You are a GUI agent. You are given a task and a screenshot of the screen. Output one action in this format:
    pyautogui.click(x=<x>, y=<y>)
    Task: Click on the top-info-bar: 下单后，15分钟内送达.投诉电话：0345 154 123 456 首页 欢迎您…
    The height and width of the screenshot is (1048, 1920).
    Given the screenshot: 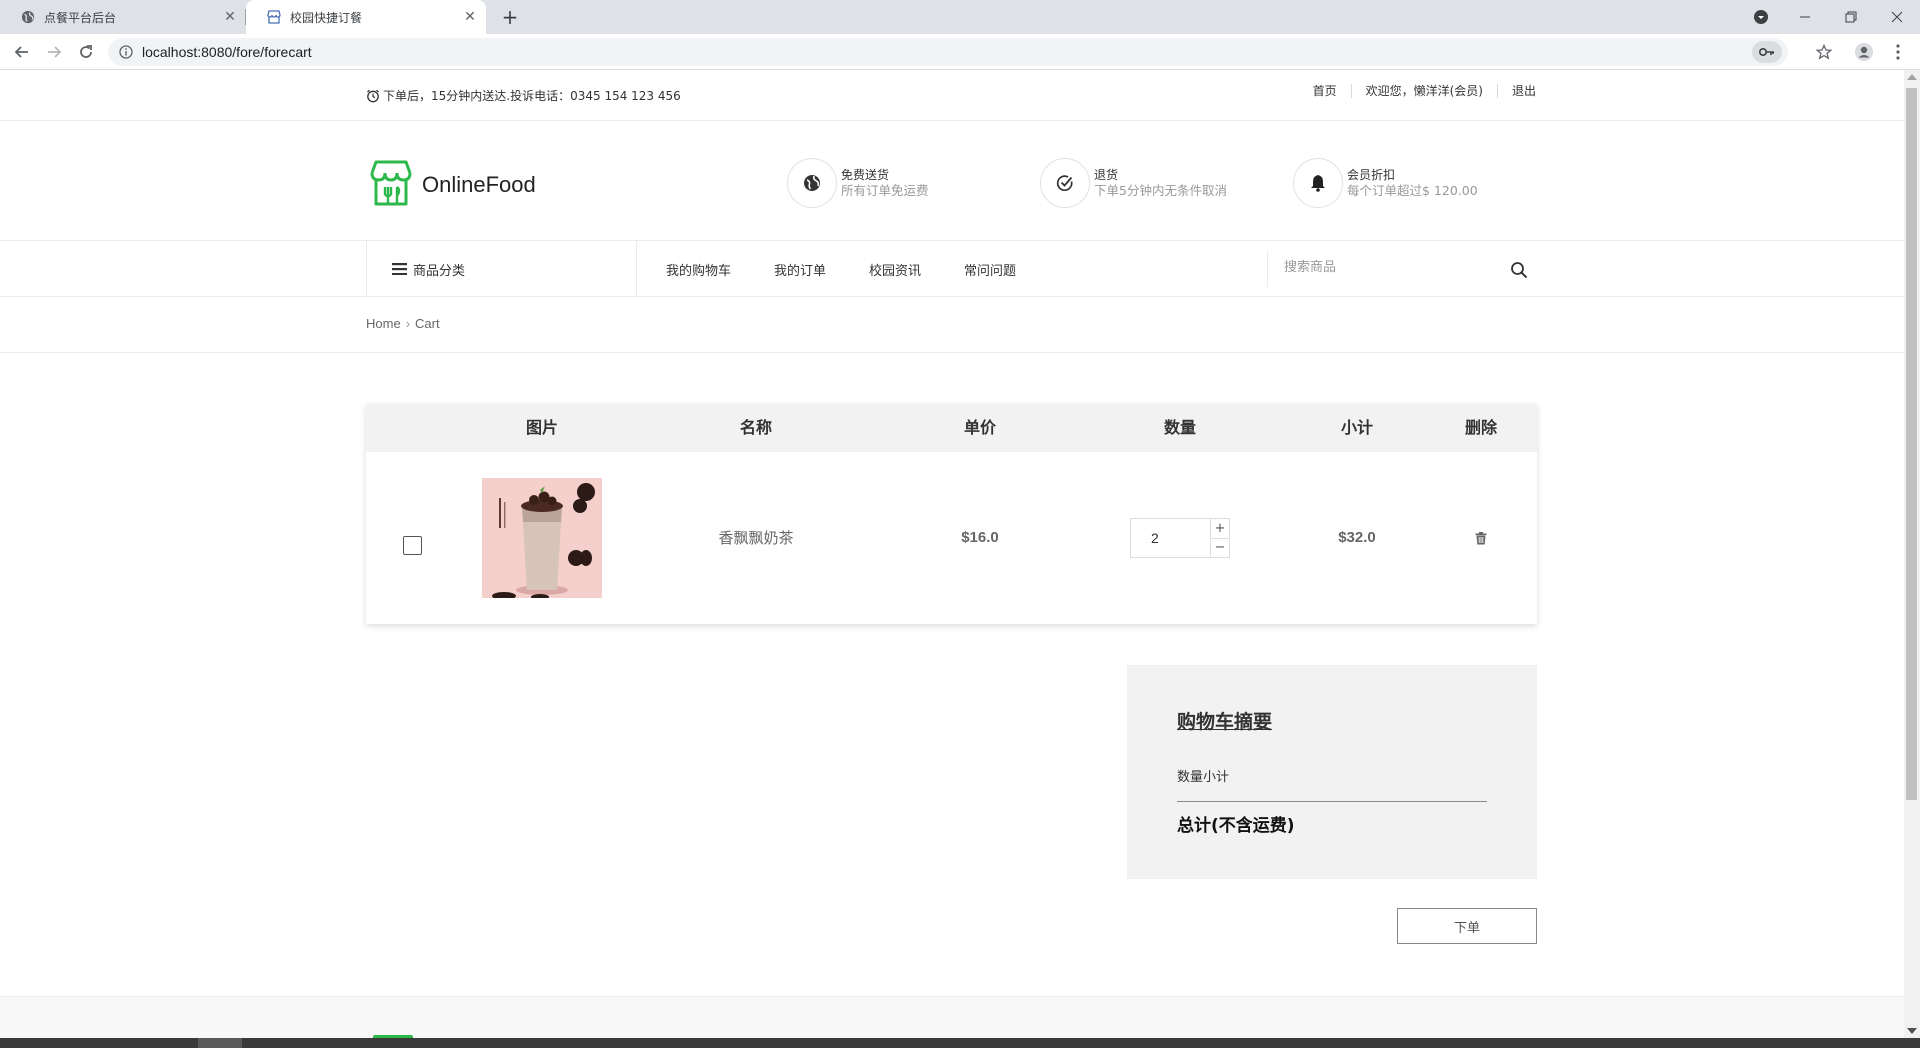 What is the action you would take?
    pyautogui.click(x=952, y=95)
    